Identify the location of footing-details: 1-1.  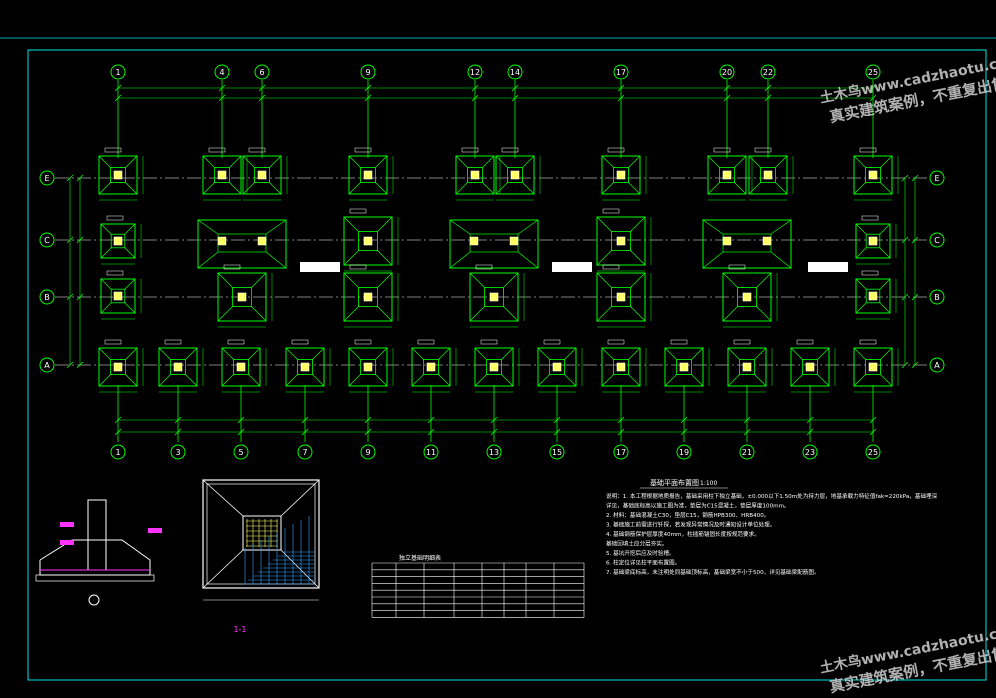
(177, 556).